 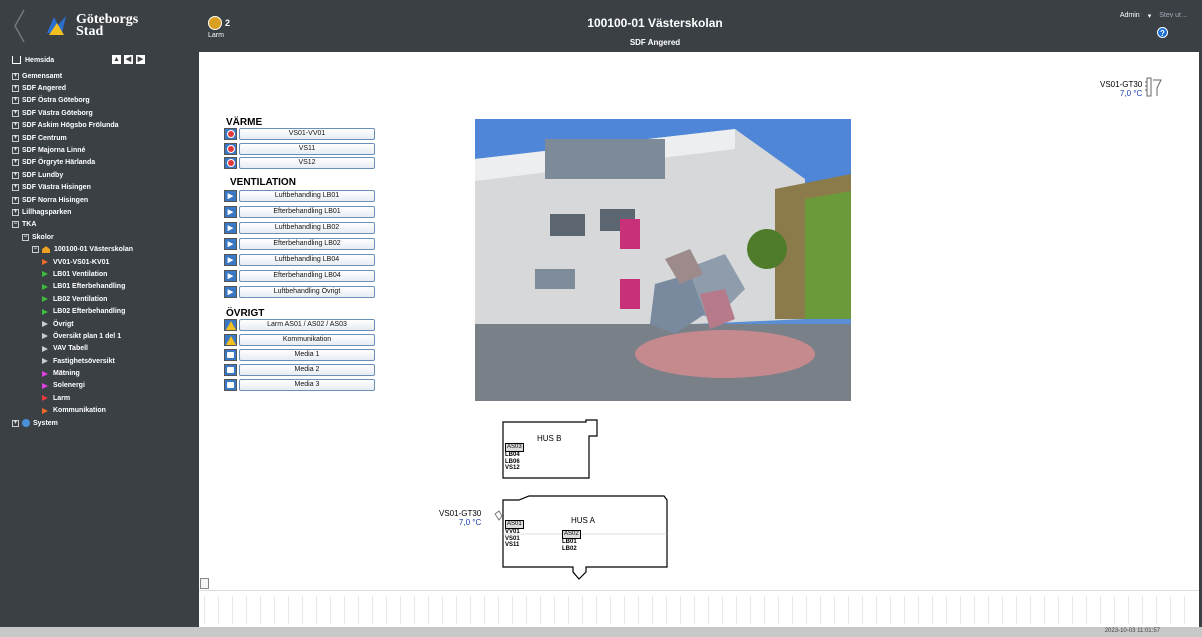 I want to click on tree-item: LB02 Efterbehandling, so click(x=72, y=311).